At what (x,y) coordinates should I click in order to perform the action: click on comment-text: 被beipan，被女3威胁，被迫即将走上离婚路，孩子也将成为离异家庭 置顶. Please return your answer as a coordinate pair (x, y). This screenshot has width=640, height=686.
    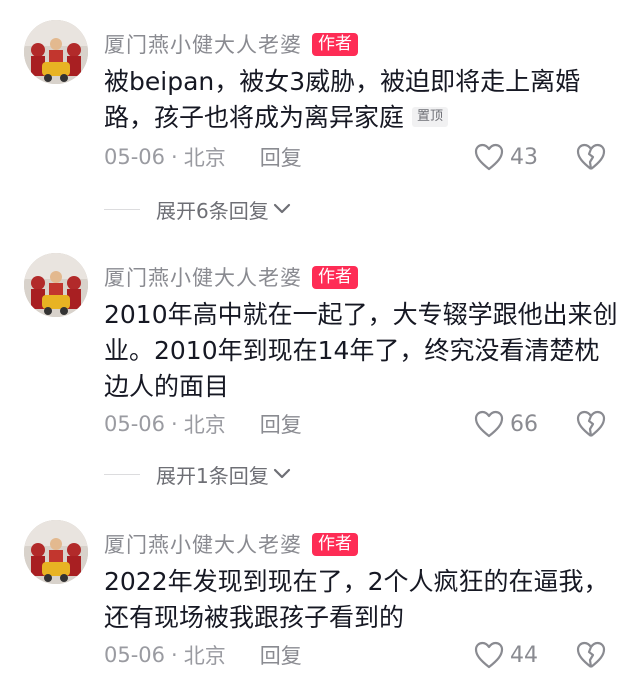
    Looking at the image, I should click on (364, 100).